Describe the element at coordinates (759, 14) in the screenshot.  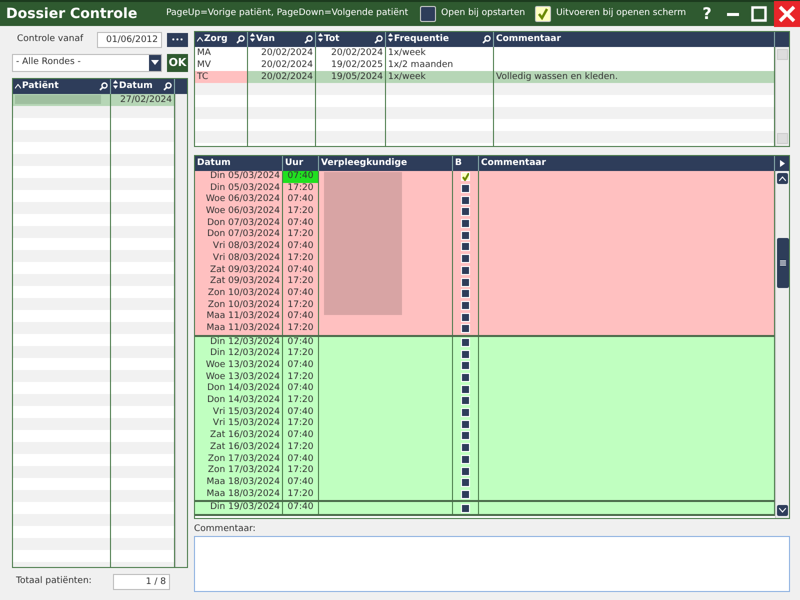
I see `maximize-icon` at that location.